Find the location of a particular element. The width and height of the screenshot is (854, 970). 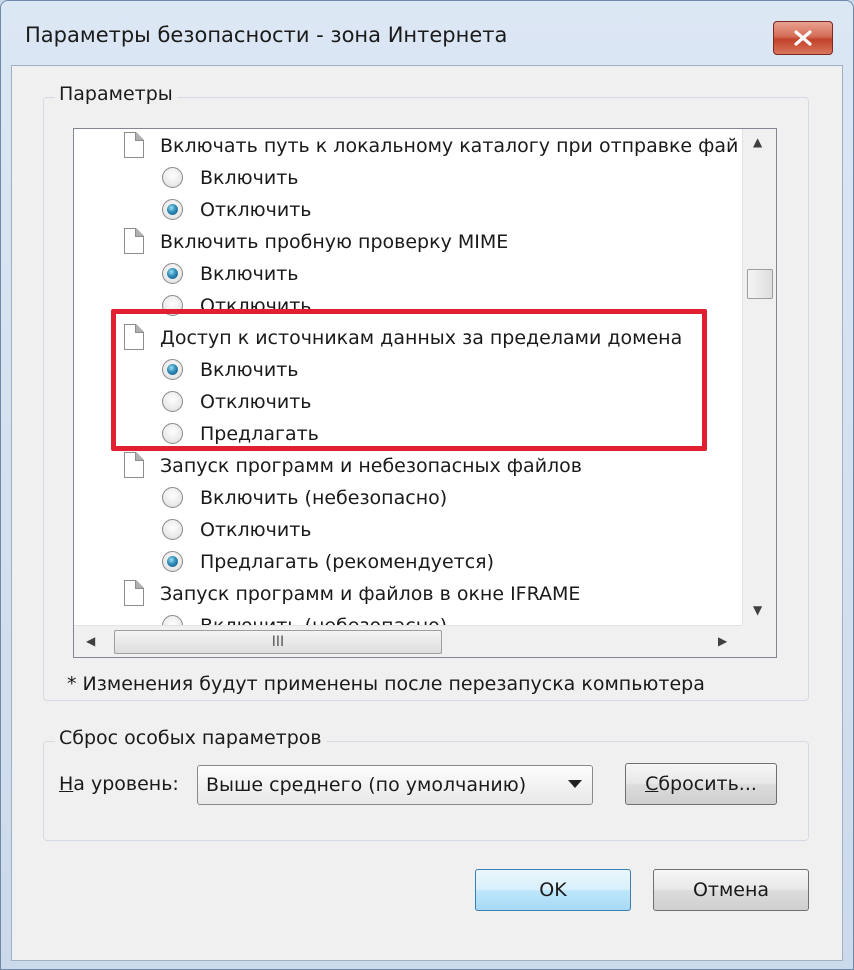

option-label: Предлагать is located at coordinates (259, 434).